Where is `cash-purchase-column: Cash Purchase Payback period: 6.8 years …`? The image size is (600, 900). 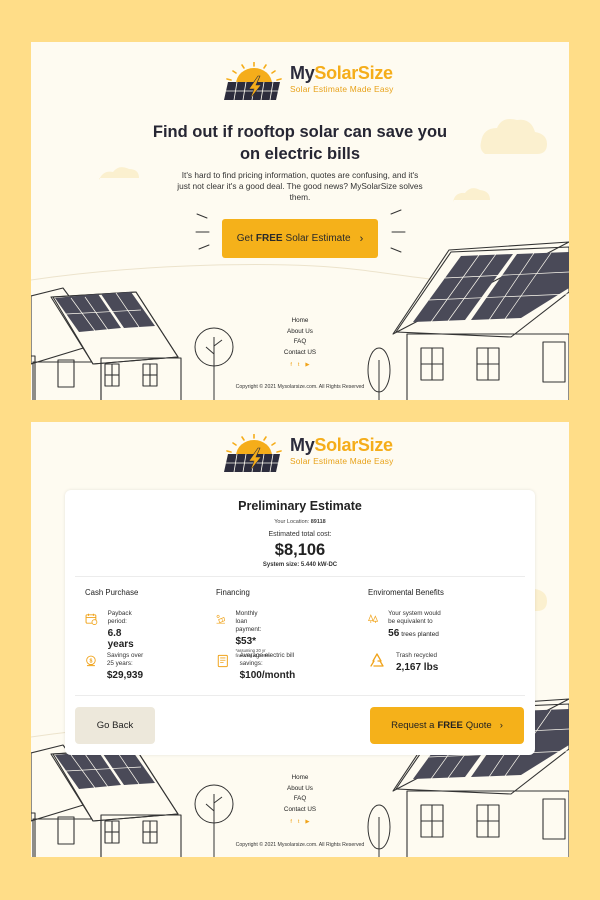
cash-purchase-column: Cash Purchase Payback period: 6.8 years … is located at coordinates (114, 634).